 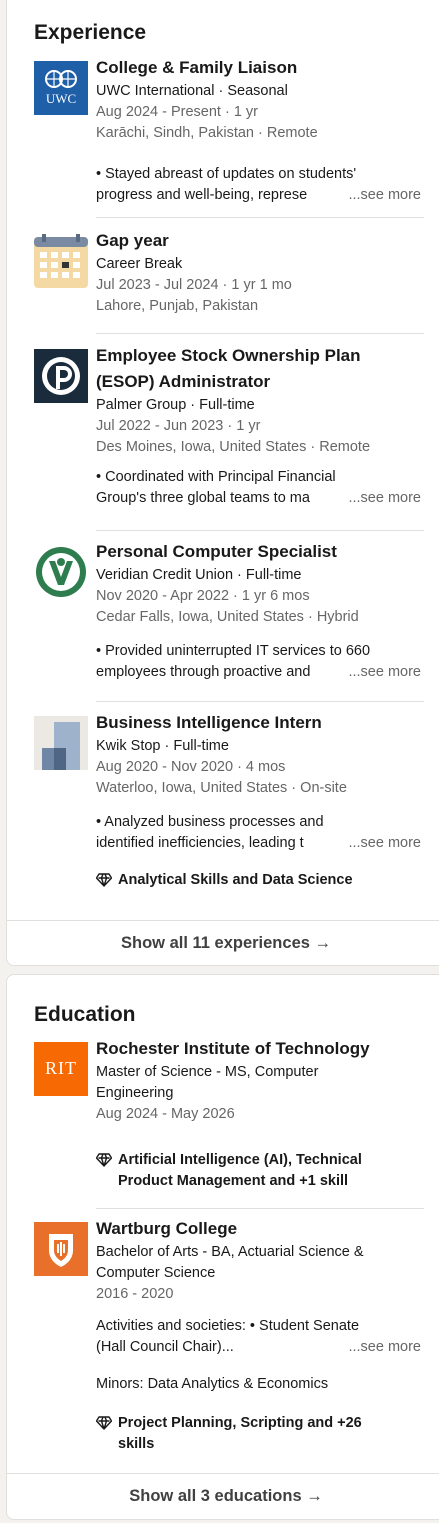 What do you see at coordinates (226, 174) in the screenshot?
I see `description-line: • Stayed abreast of updates on students'` at bounding box center [226, 174].